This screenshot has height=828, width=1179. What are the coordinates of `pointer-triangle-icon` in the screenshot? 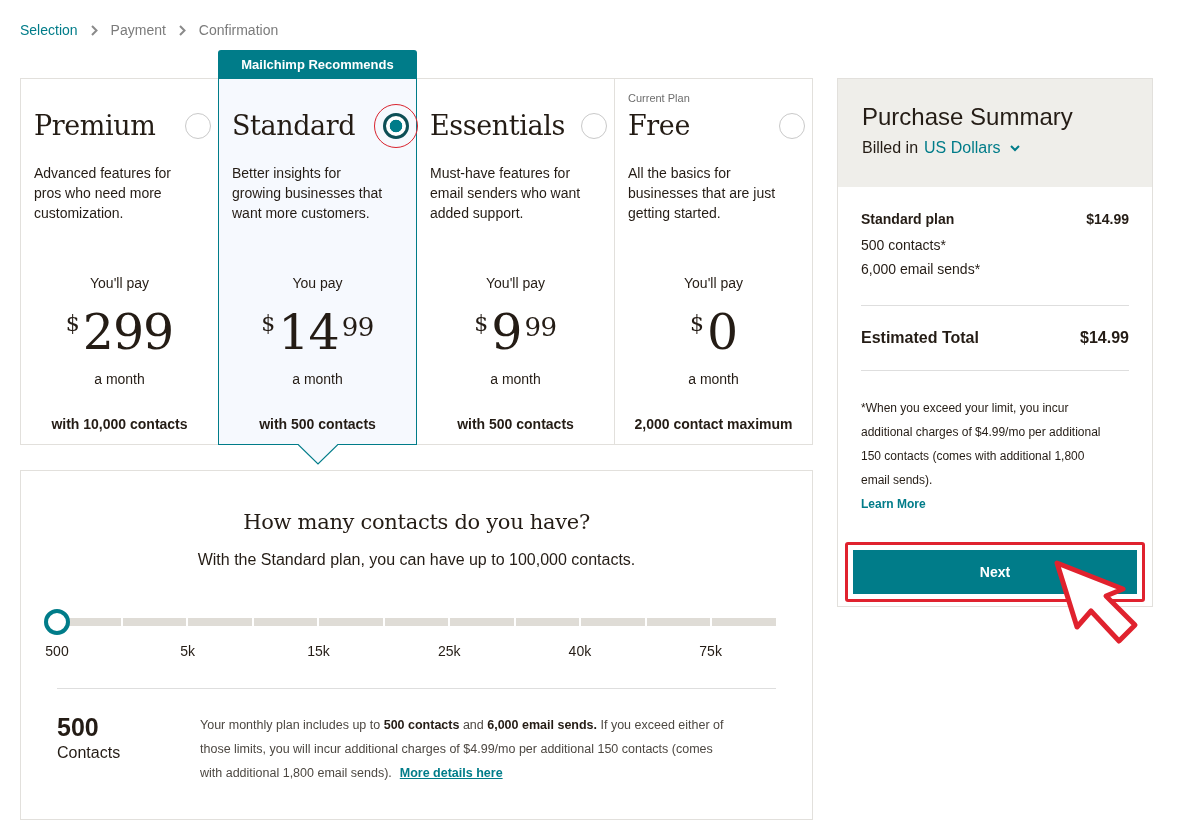 It's located at (317, 454).